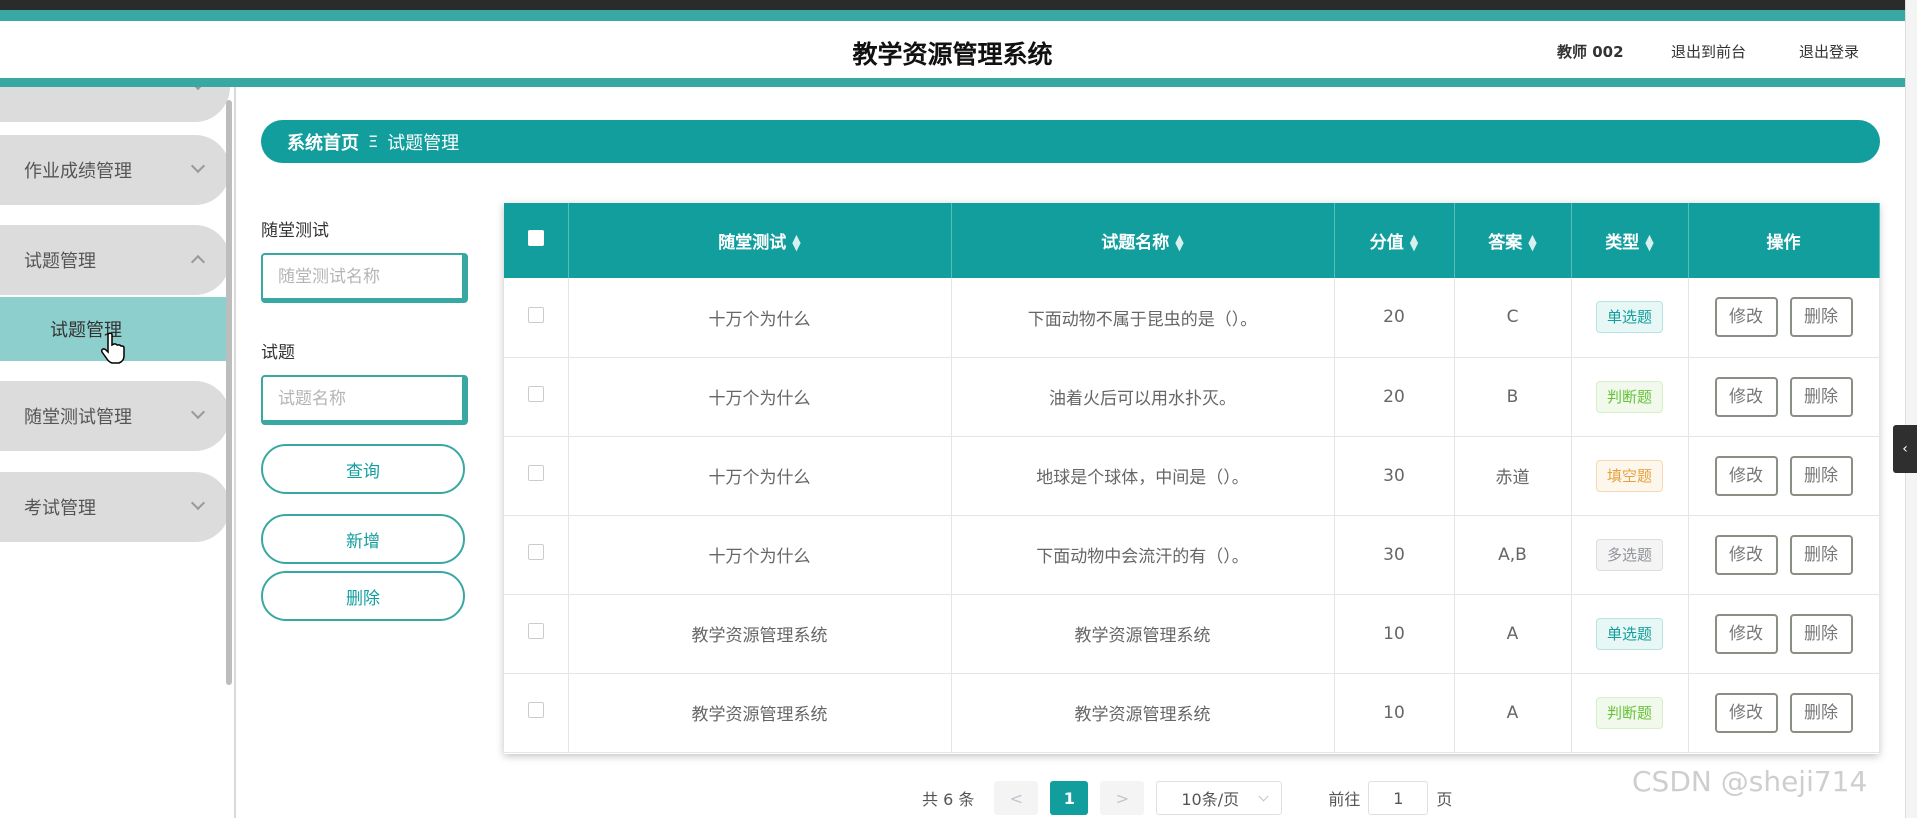  Describe the element at coordinates (1590, 52) in the screenshot. I see `current-user: 教师 002` at that location.